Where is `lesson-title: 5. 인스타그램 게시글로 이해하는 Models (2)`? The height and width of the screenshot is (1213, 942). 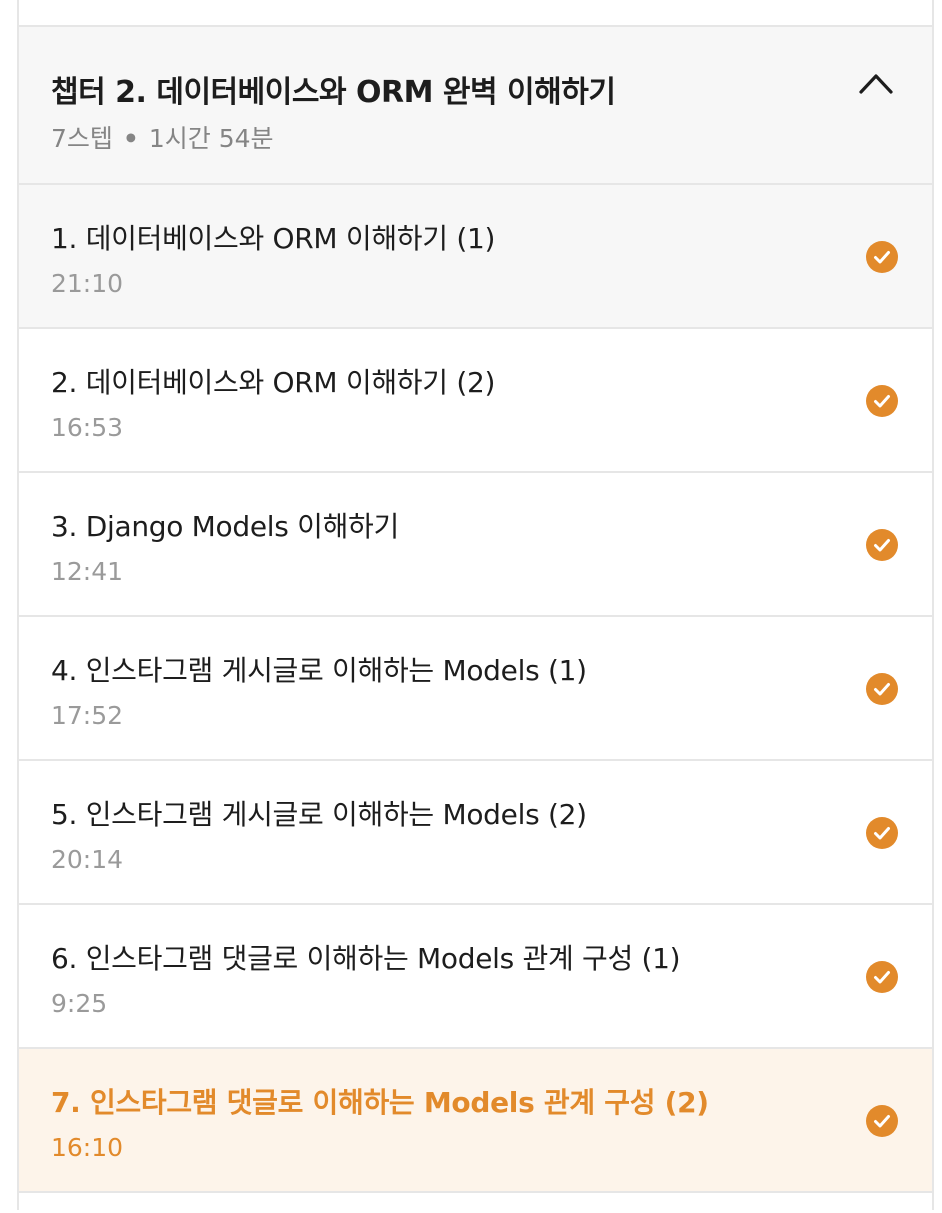
lesson-title: 5. 인스타그램 게시글로 이해하는 Models (2) is located at coordinates (319, 814).